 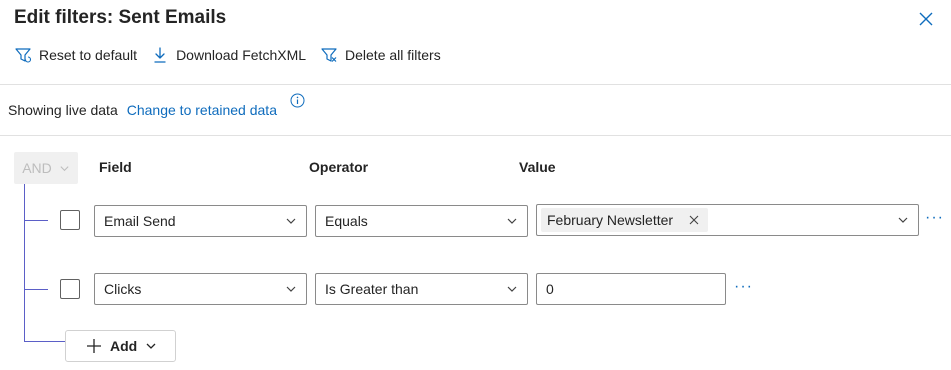 I want to click on value-input-text: 0, so click(x=550, y=289).